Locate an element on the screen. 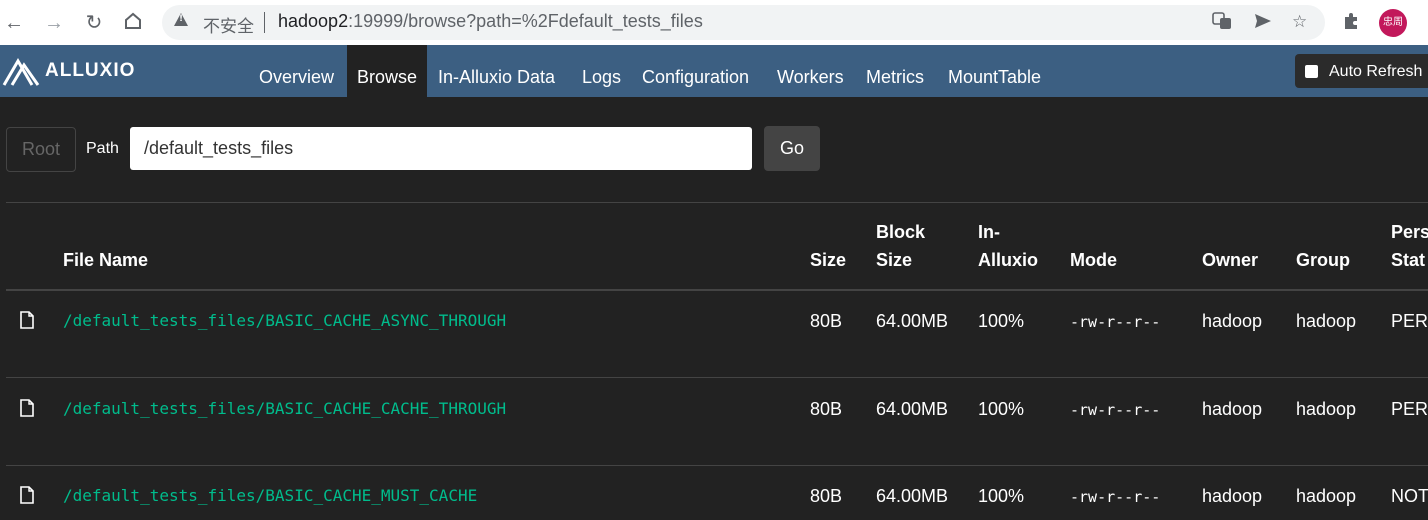  nav-mounttable: MountTable is located at coordinates (994, 71).